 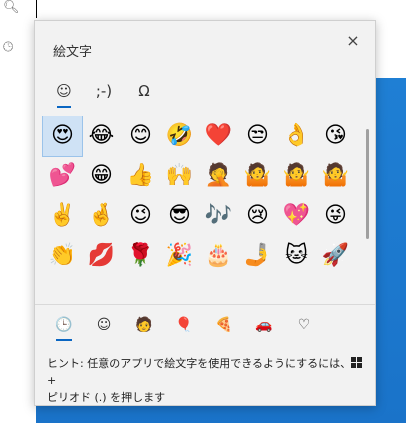 What do you see at coordinates (101, 216) in the screenshot?
I see `emoji-cell: 🤞` at bounding box center [101, 216].